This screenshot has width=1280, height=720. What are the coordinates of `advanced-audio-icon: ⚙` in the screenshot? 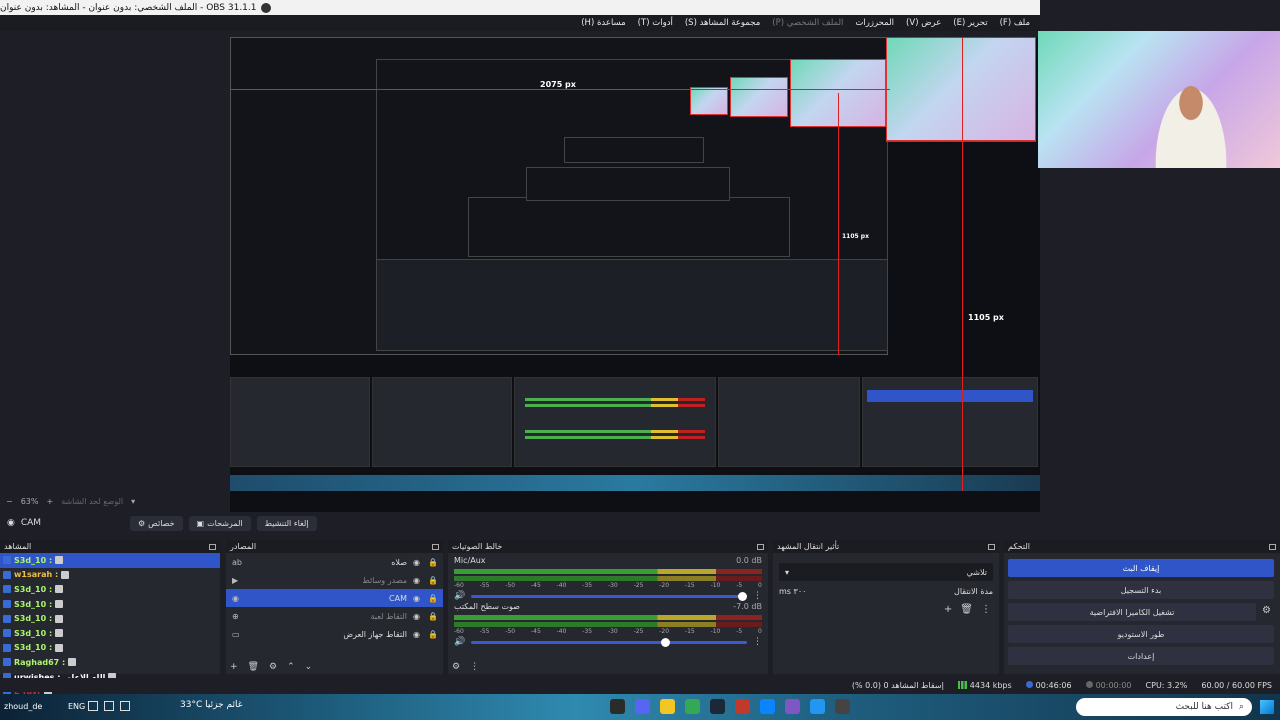 It's located at (456, 667).